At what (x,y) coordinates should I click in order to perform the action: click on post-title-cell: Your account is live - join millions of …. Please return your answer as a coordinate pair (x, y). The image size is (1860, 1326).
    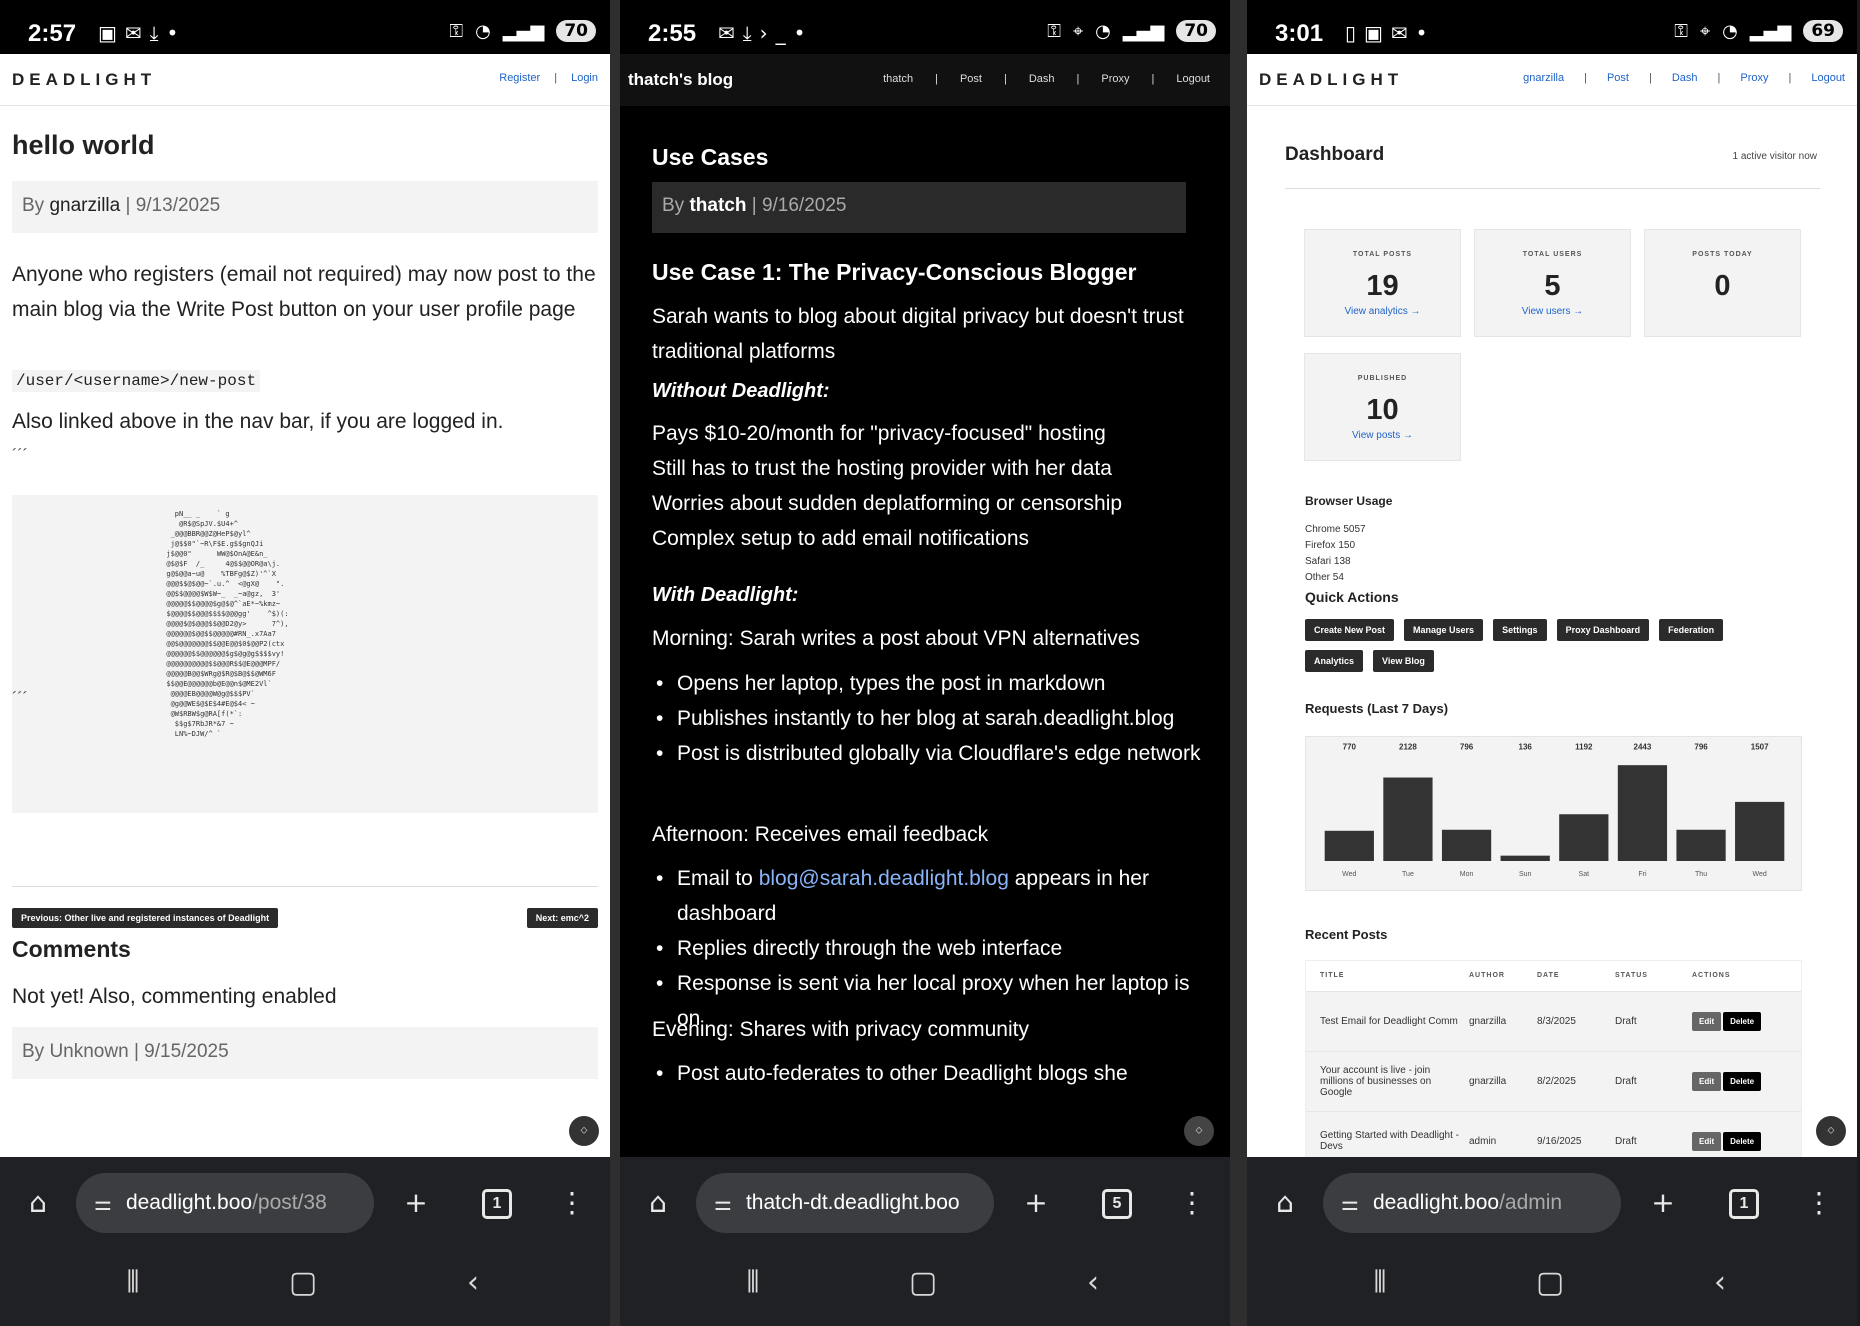
    Looking at the image, I should click on (1387, 1081).